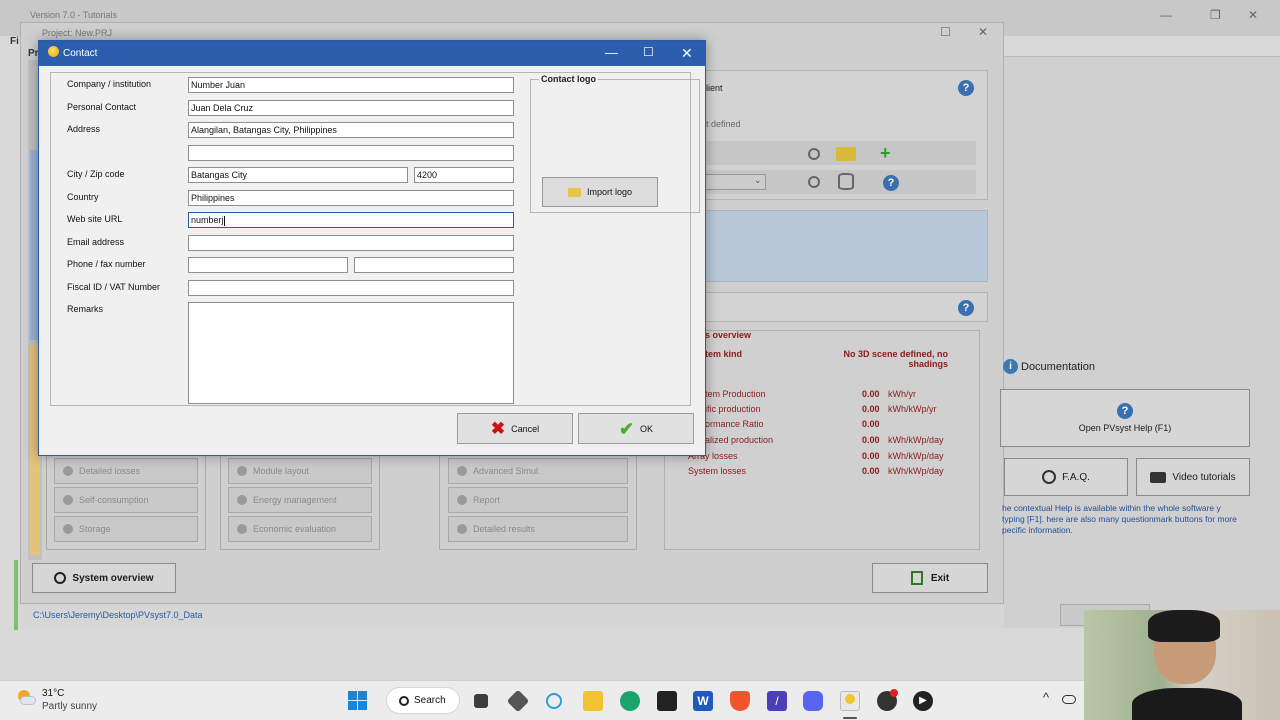 The height and width of the screenshot is (720, 1280). What do you see at coordinates (118, 615) in the screenshot?
I see `data-path-text: C:\Users\Jeremy\Desktop\PVsyst7.0_Data` at bounding box center [118, 615].